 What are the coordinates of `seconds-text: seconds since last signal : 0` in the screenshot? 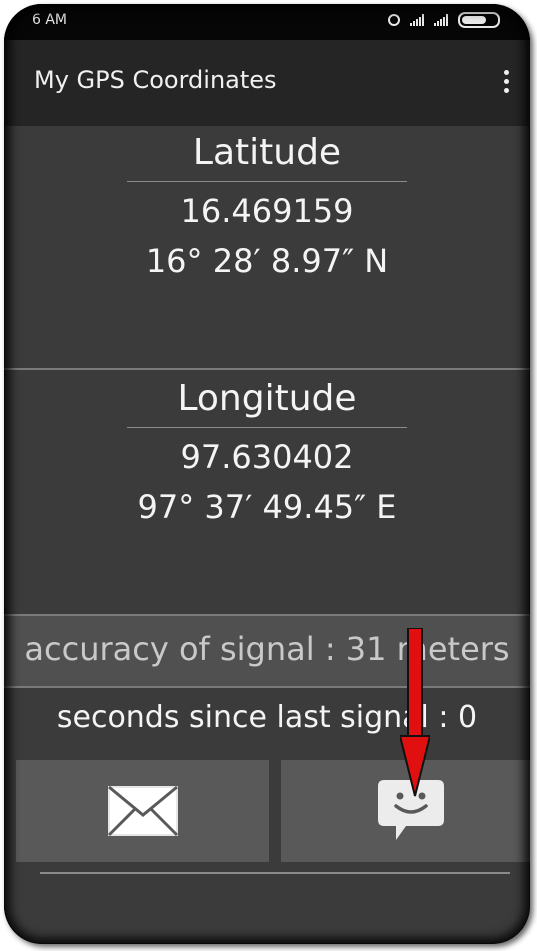 It's located at (267, 717).